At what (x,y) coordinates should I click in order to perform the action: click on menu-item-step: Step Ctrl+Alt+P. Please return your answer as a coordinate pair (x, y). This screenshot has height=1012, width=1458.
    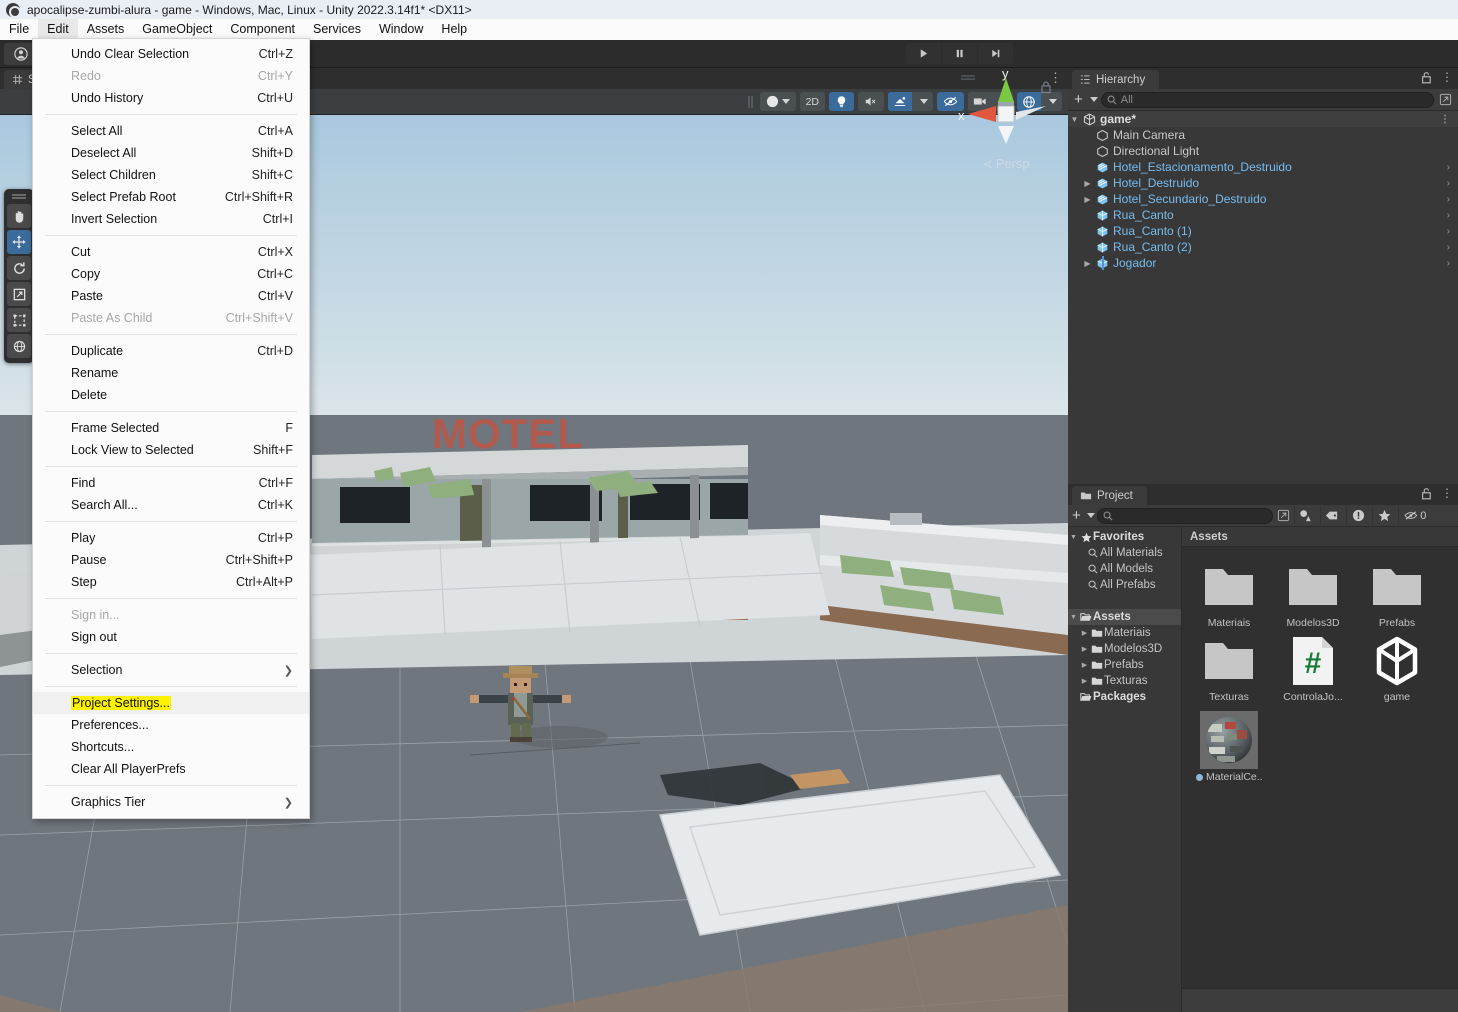
    Looking at the image, I should click on (171, 582).